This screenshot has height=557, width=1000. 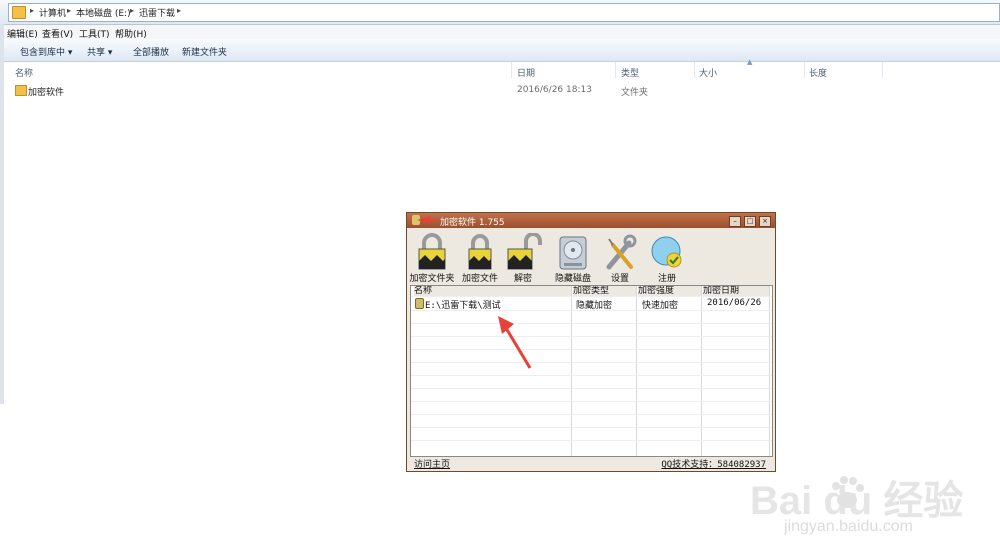 What do you see at coordinates (500, 32) in the screenshot?
I see `menu-bar: 编辑(E) 查看(V) 工具(T) 帮助(H)` at bounding box center [500, 32].